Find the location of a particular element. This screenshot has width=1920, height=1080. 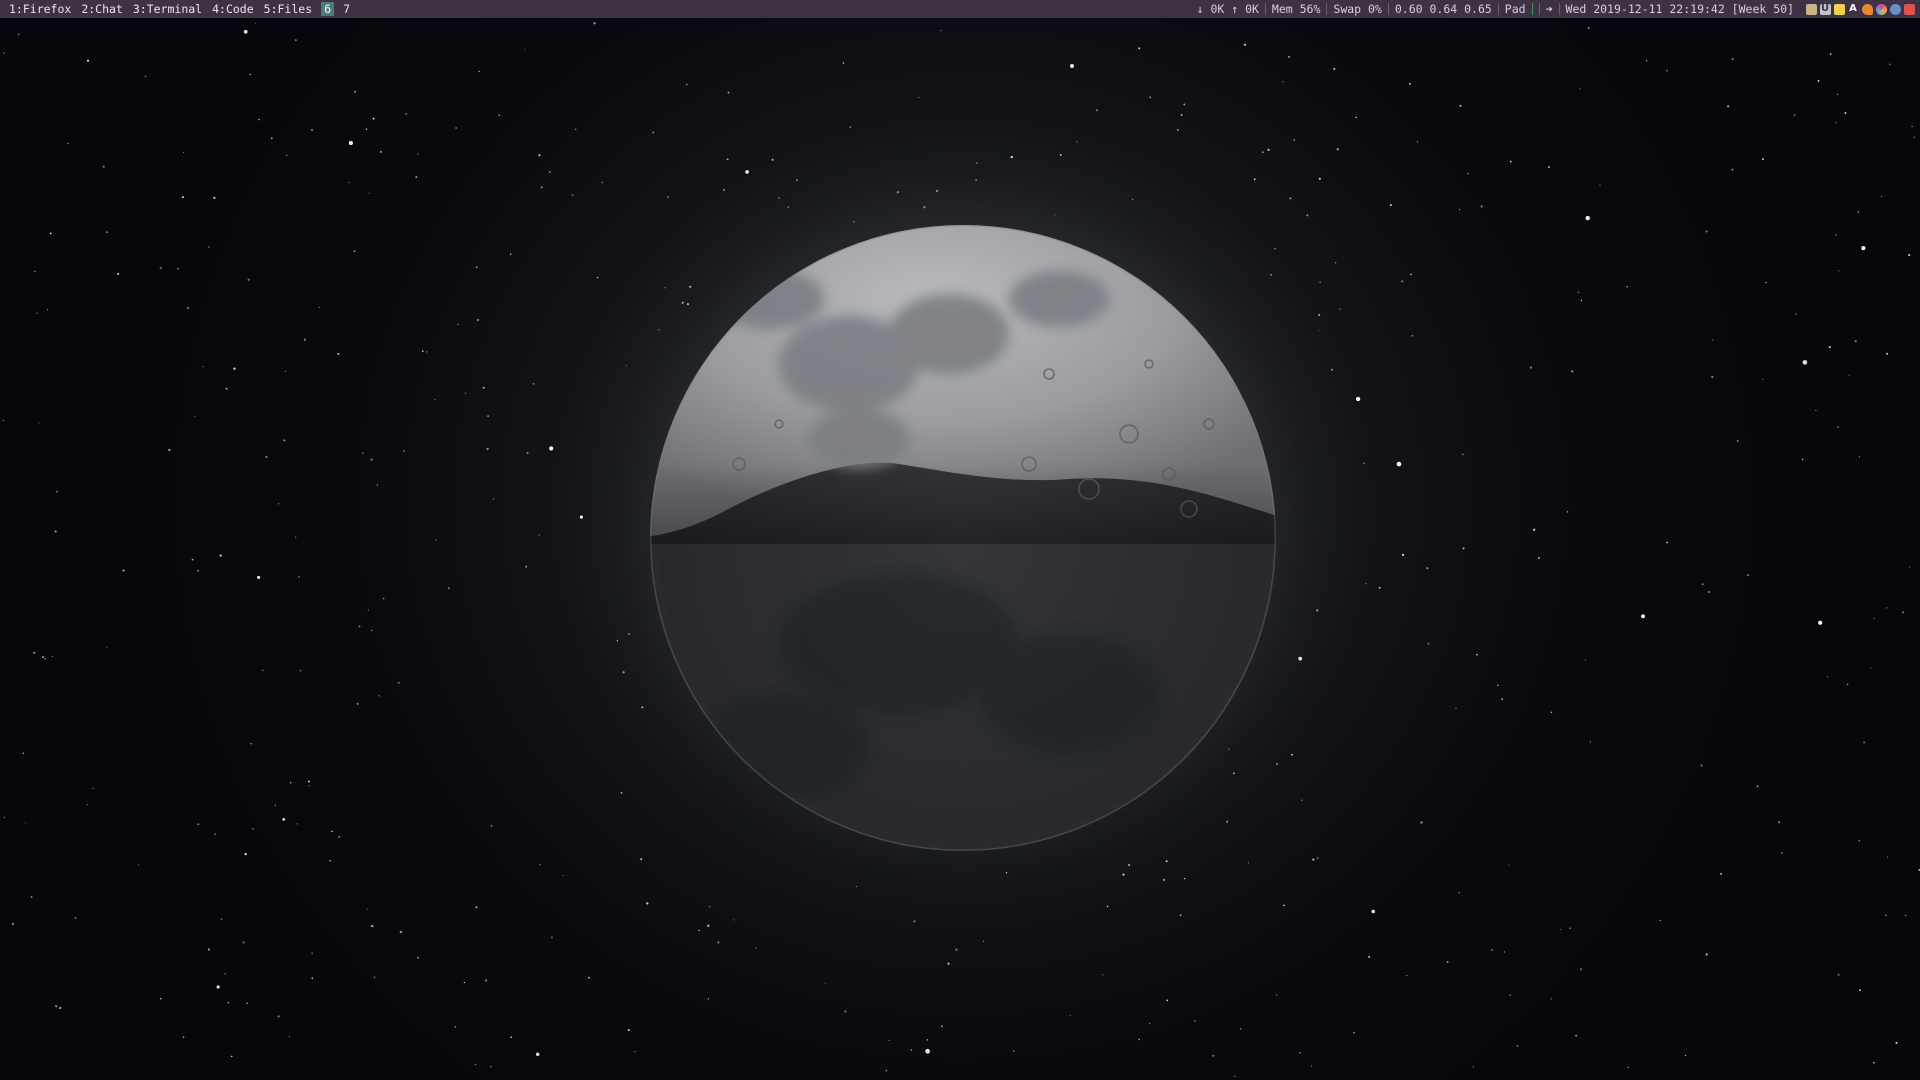

workspace-4: 4:Code is located at coordinates (233, 9).